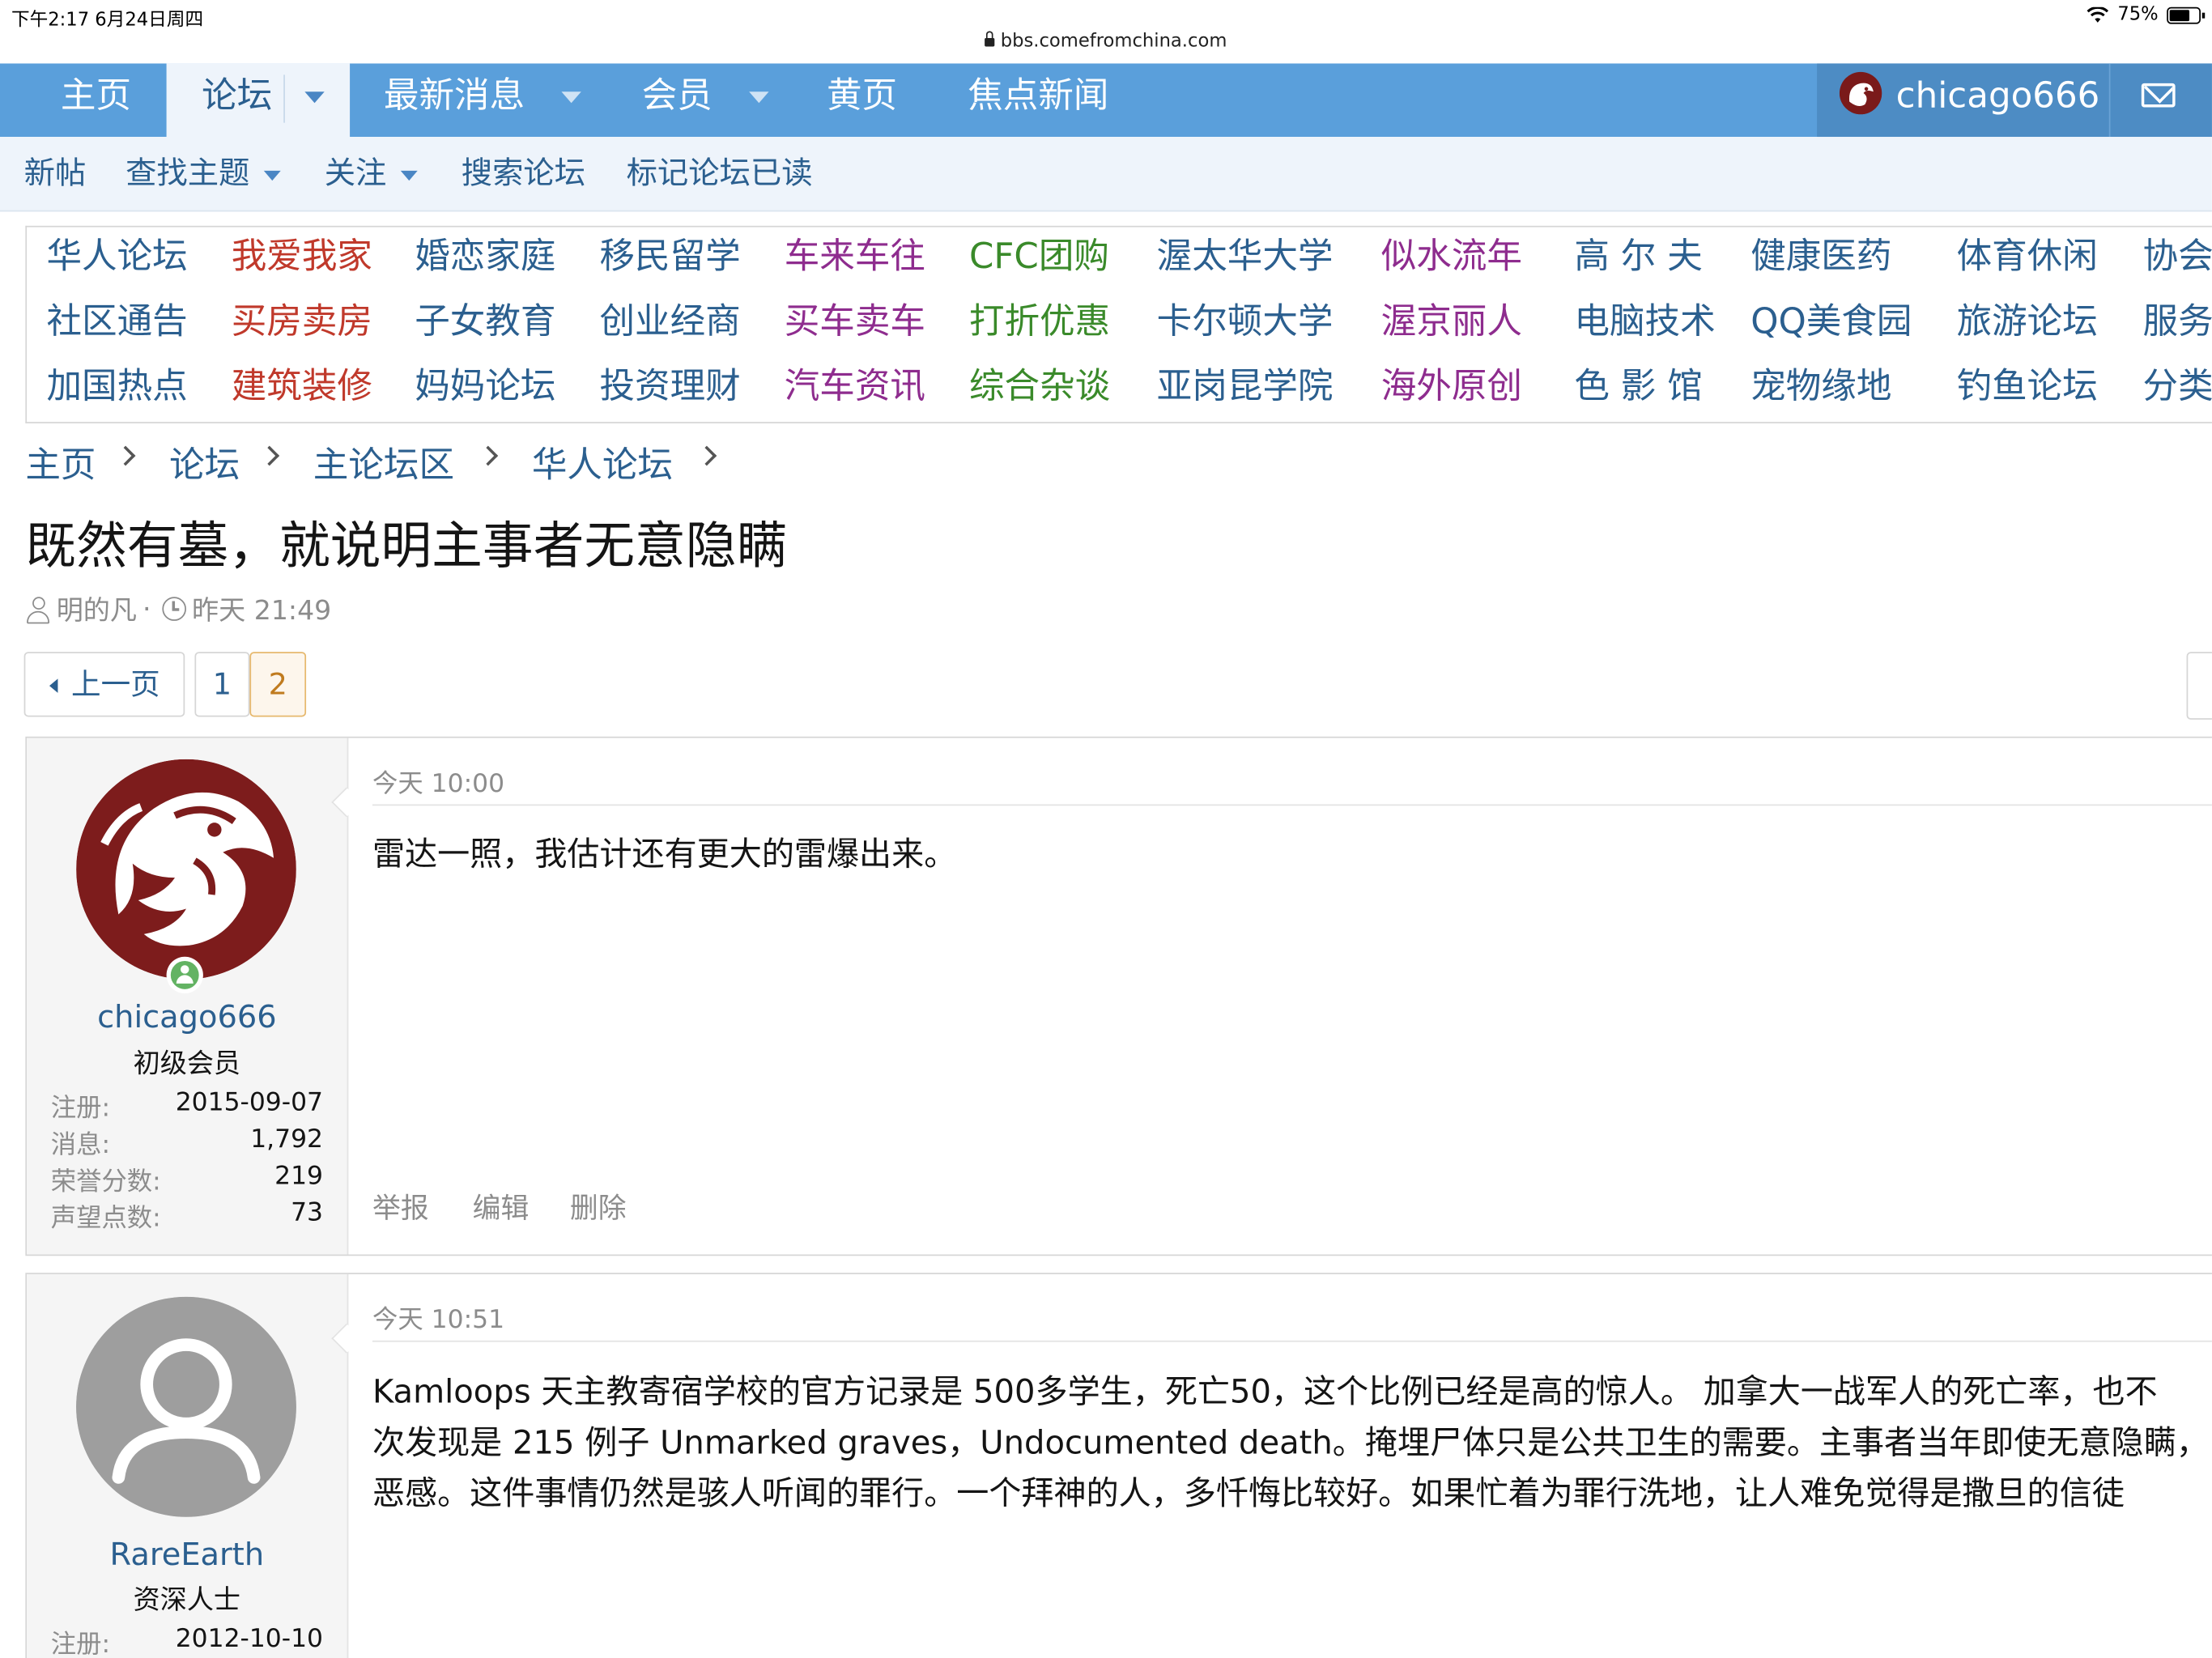 The image size is (2212, 1658). What do you see at coordinates (187, 1018) in the screenshot?
I see `post-username: chicago666` at bounding box center [187, 1018].